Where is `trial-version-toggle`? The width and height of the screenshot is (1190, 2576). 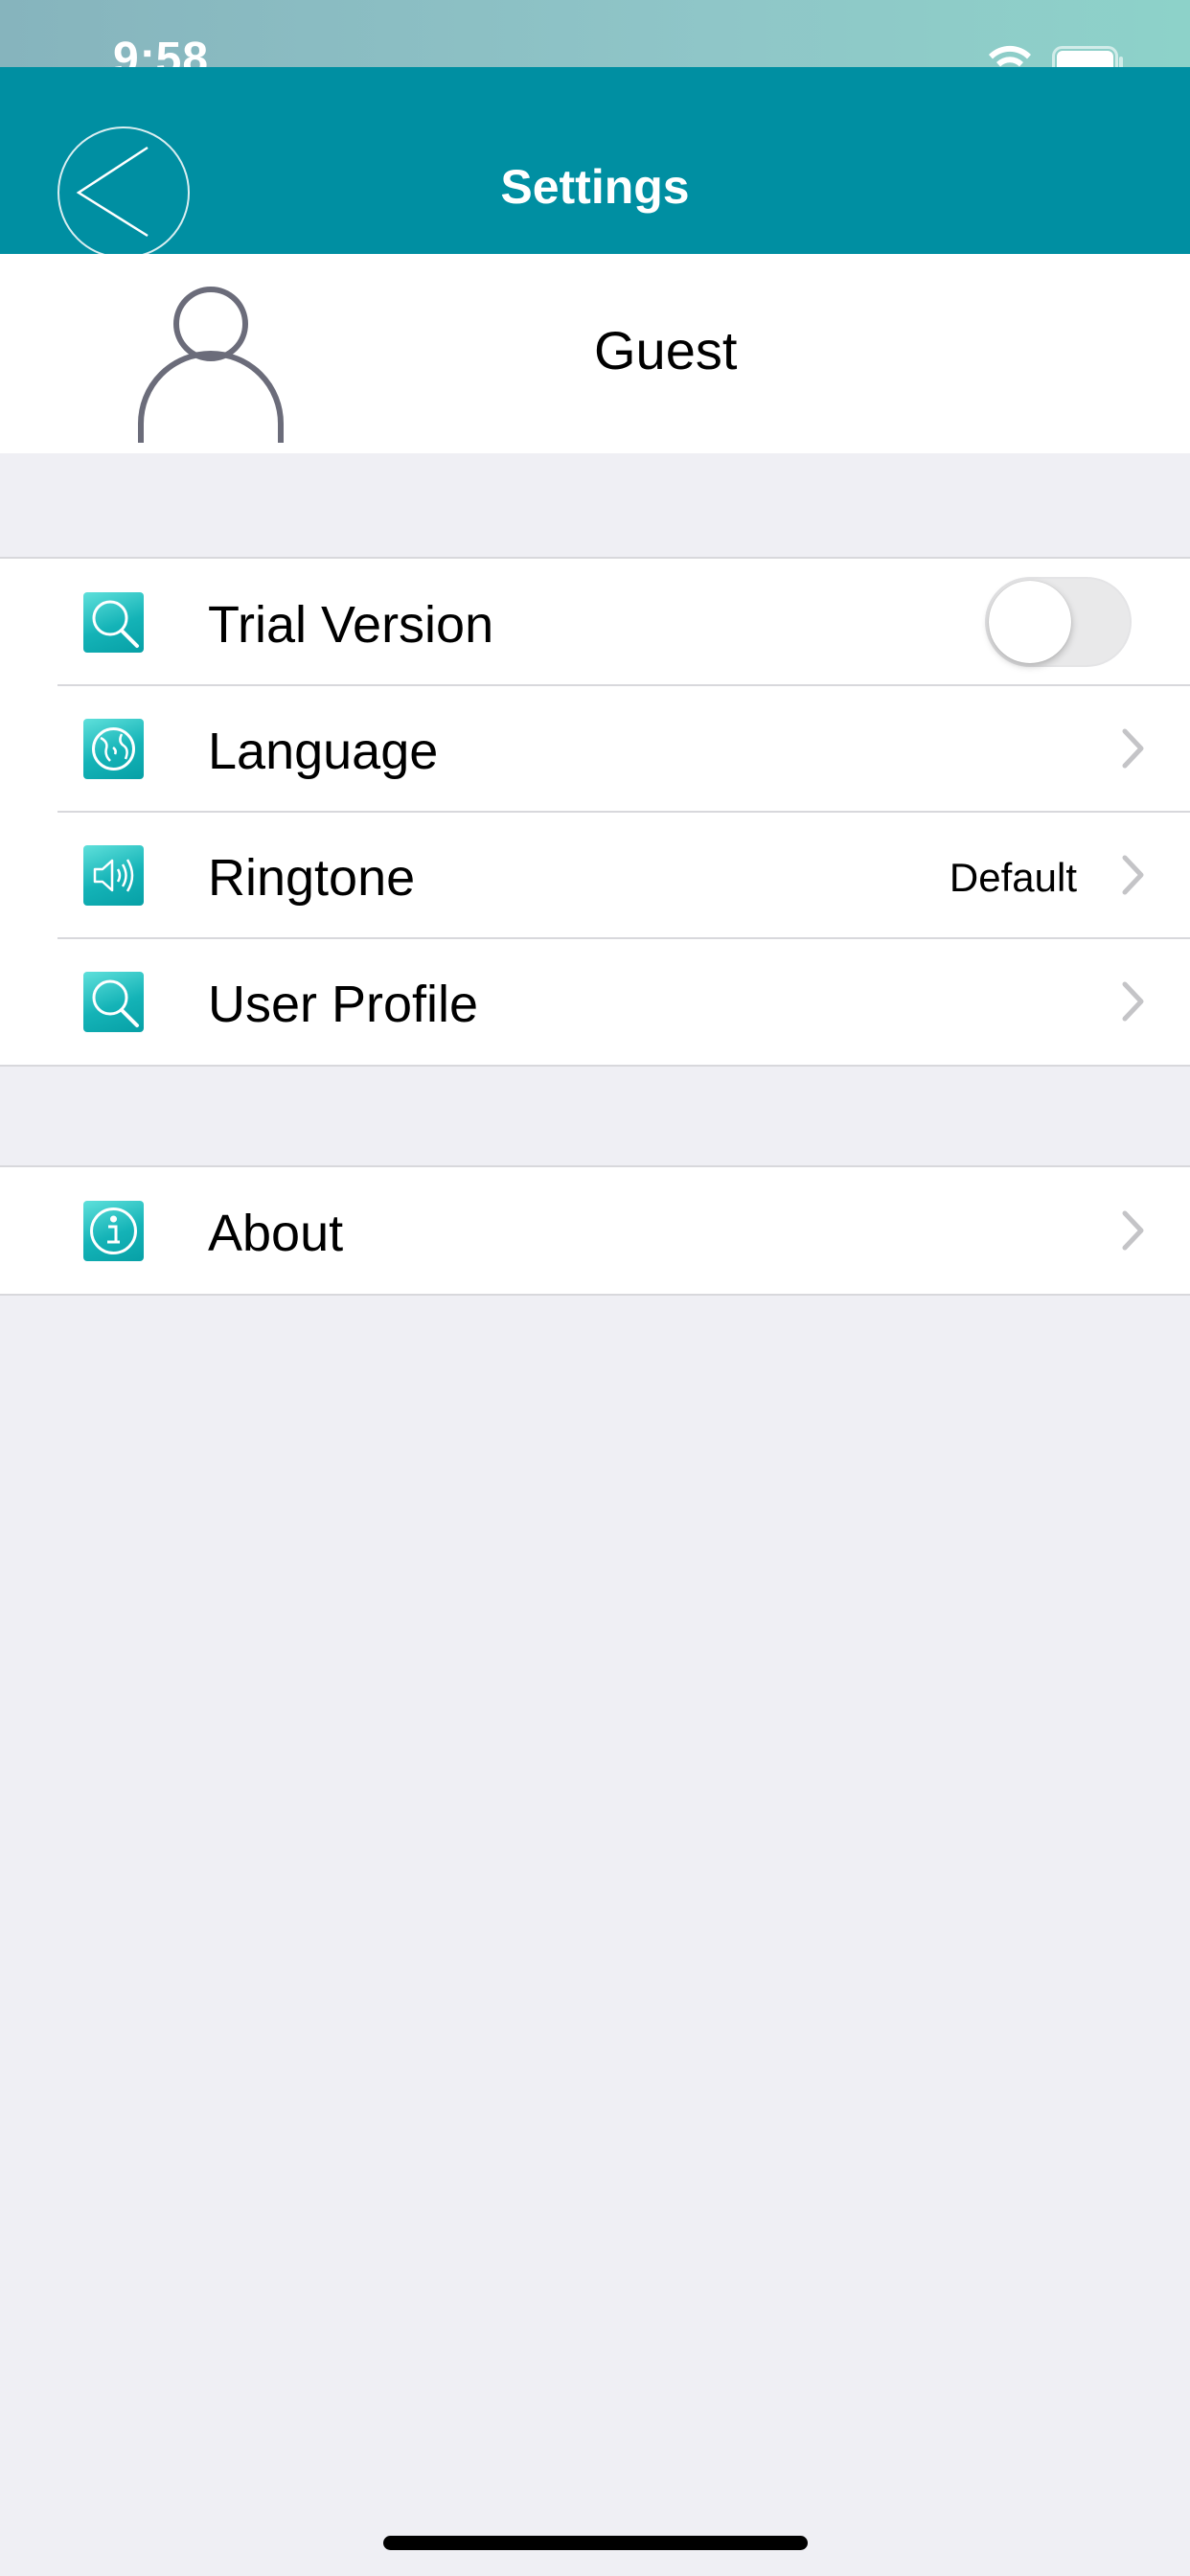
trial-version-toggle is located at coordinates (1059, 622).